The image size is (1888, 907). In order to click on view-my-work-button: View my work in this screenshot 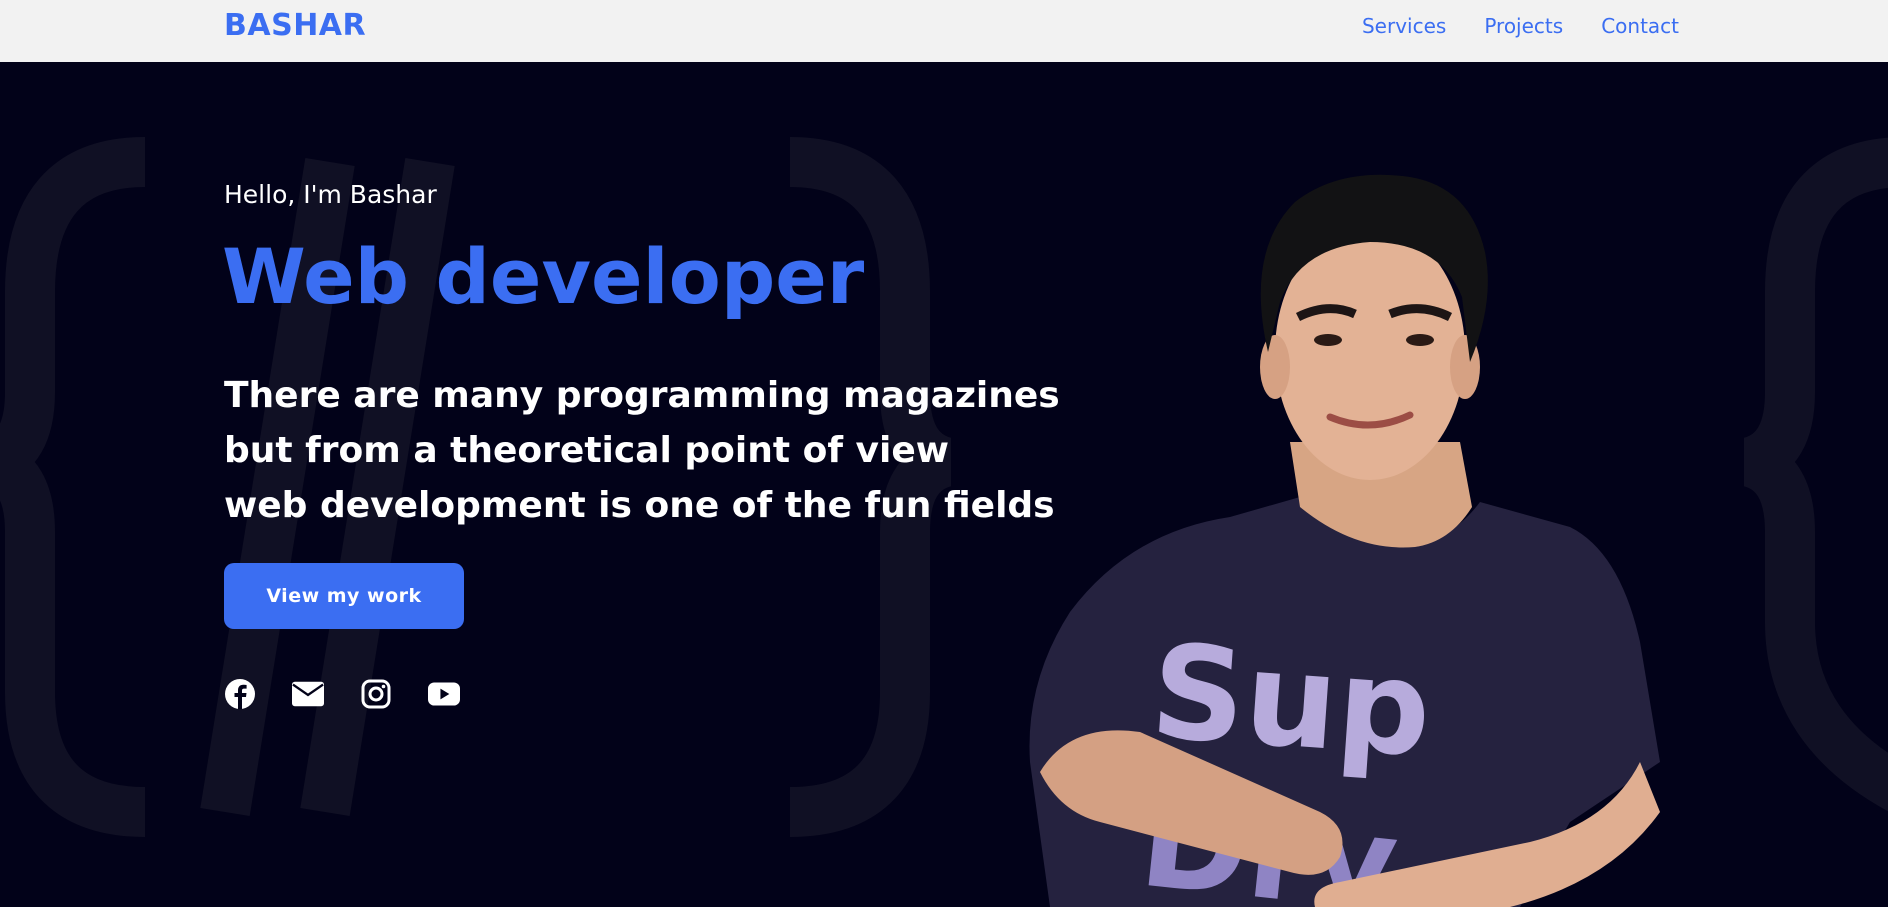, I will do `click(344, 596)`.